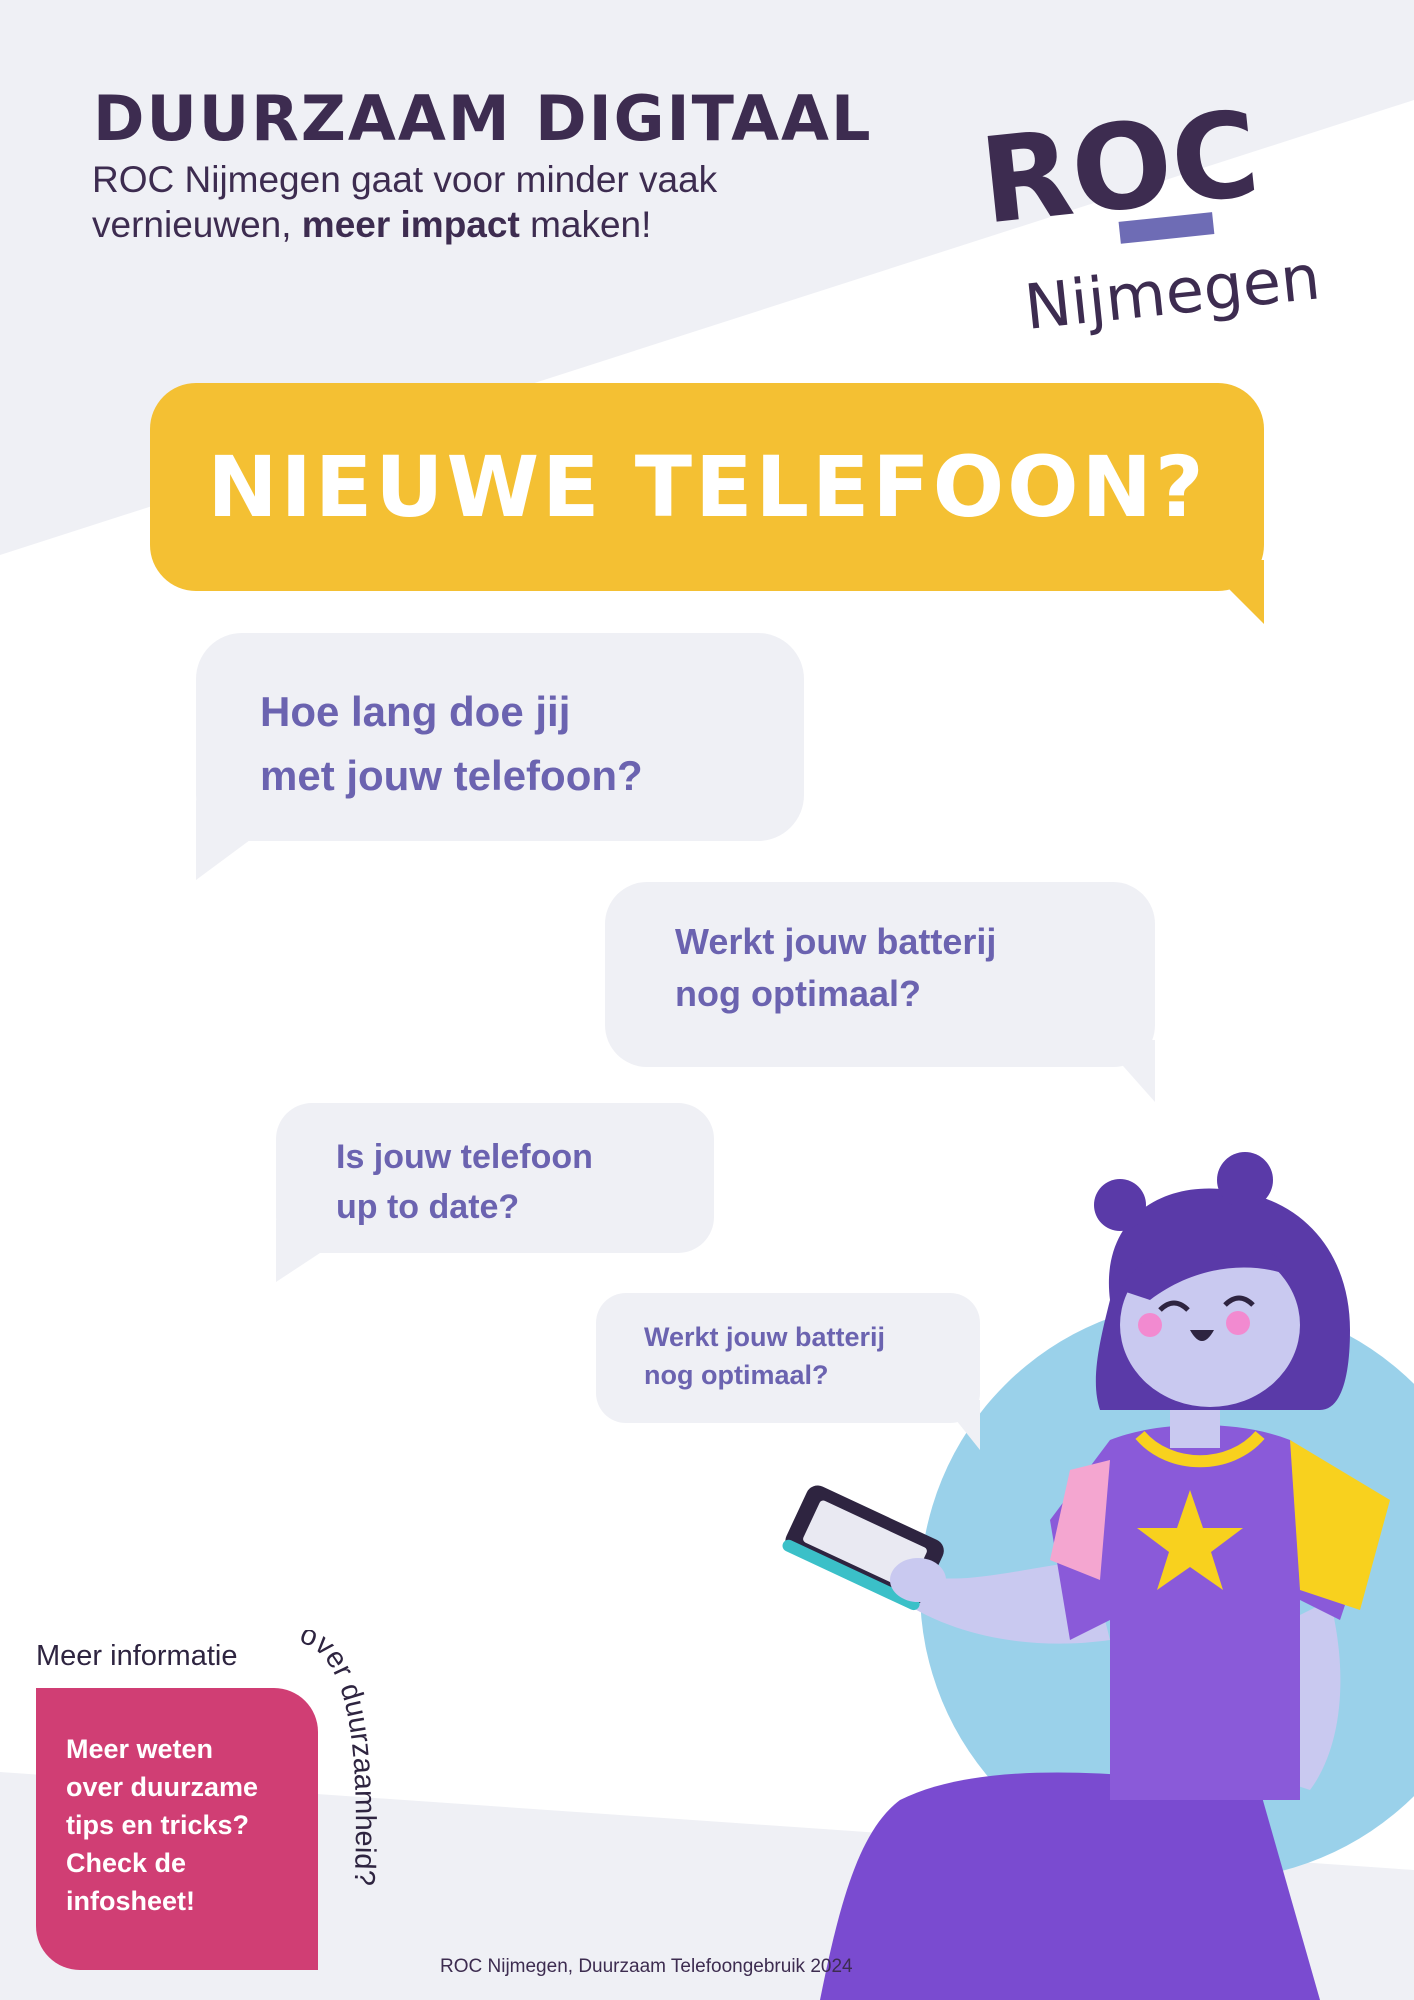  Describe the element at coordinates (428, 1207) in the screenshot. I see `question-3-line-2: up to date?` at that location.